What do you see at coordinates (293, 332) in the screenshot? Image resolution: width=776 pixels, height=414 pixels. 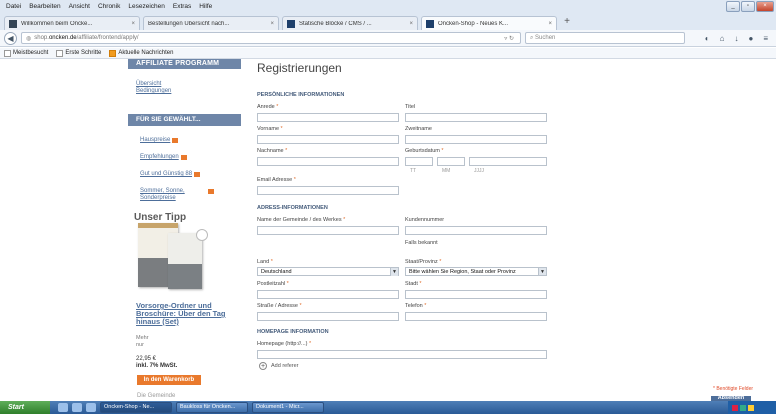 I see `section-homepage-heading: HOMEPAGE INFORMATION` at bounding box center [293, 332].